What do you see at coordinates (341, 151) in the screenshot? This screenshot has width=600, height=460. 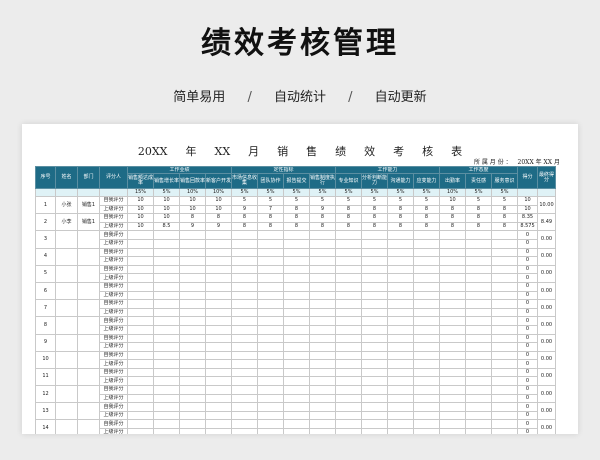 I see `sheet-title-part: 绩` at bounding box center [341, 151].